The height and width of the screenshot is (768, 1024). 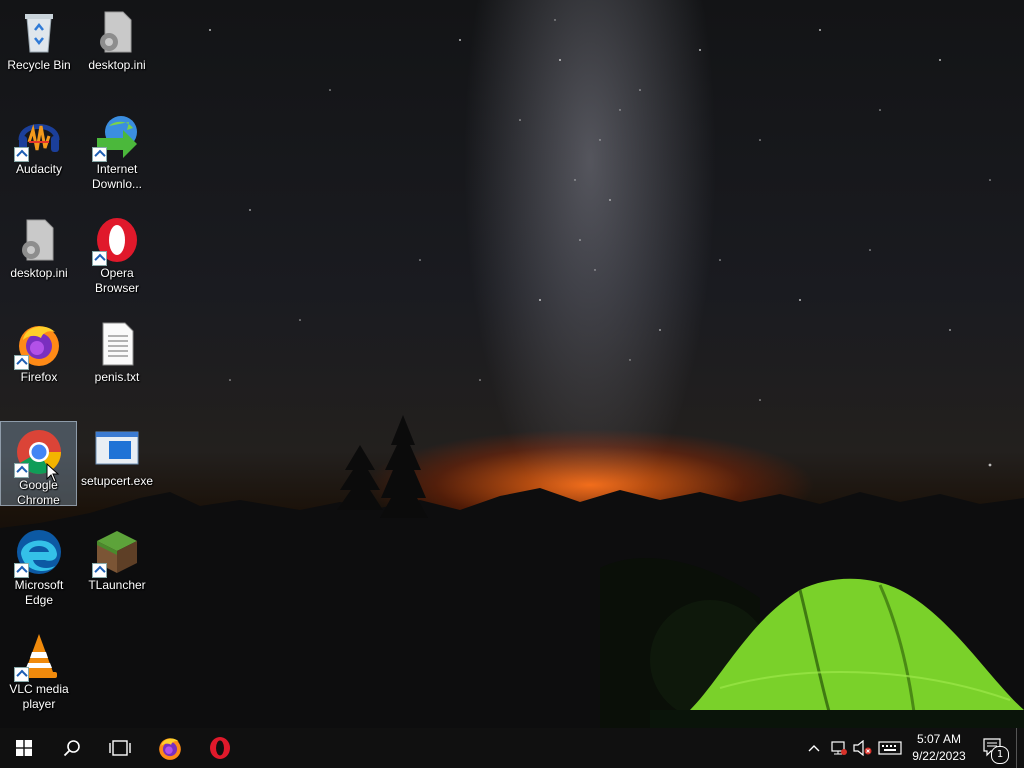 I want to click on network-status-button, so click(x=839, y=748).